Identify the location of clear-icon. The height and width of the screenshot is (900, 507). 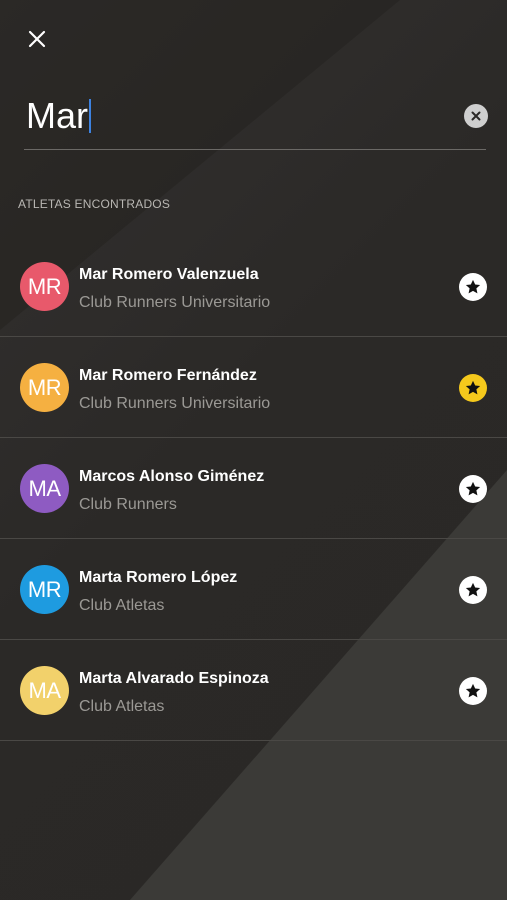
(476, 116).